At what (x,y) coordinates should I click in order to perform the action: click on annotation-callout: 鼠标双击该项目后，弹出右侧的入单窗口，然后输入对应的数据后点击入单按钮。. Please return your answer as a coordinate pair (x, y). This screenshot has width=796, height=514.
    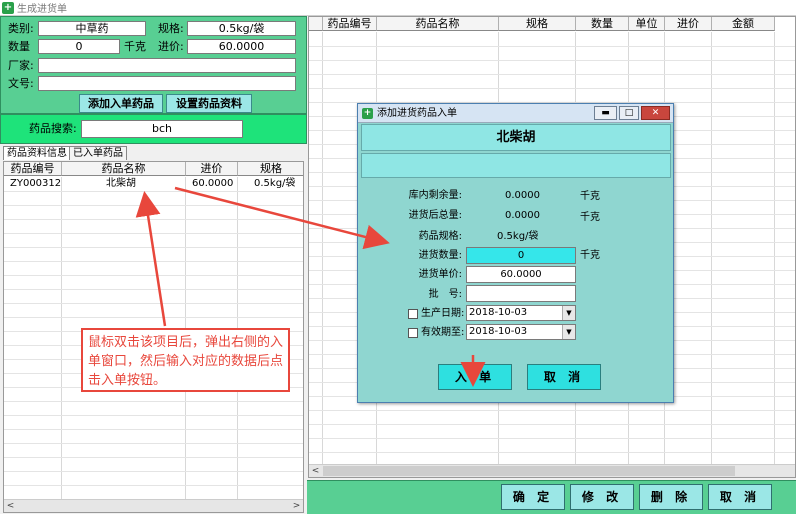
    Looking at the image, I should click on (185, 360).